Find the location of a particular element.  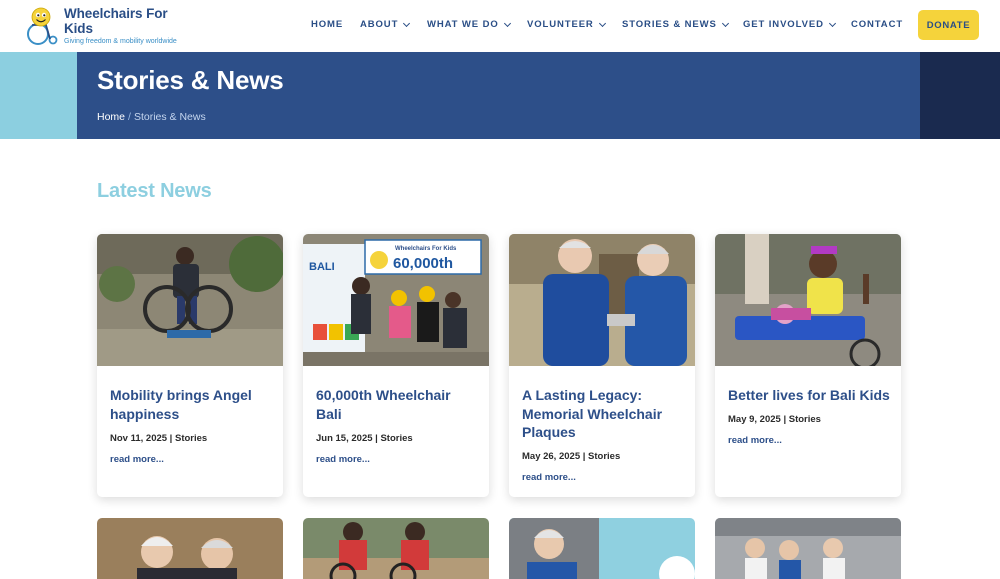

nav-about: ABOUT is located at coordinates (385, 24).